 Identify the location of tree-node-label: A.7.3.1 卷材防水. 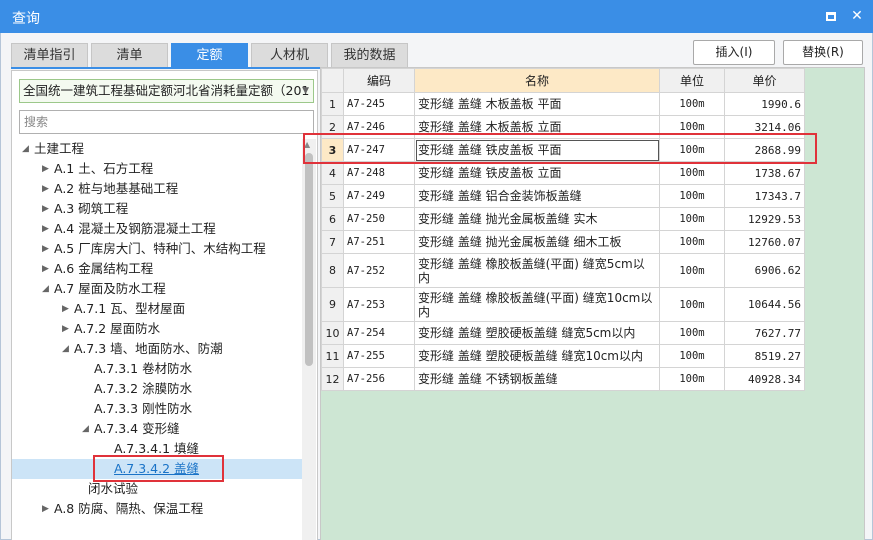
(143, 368).